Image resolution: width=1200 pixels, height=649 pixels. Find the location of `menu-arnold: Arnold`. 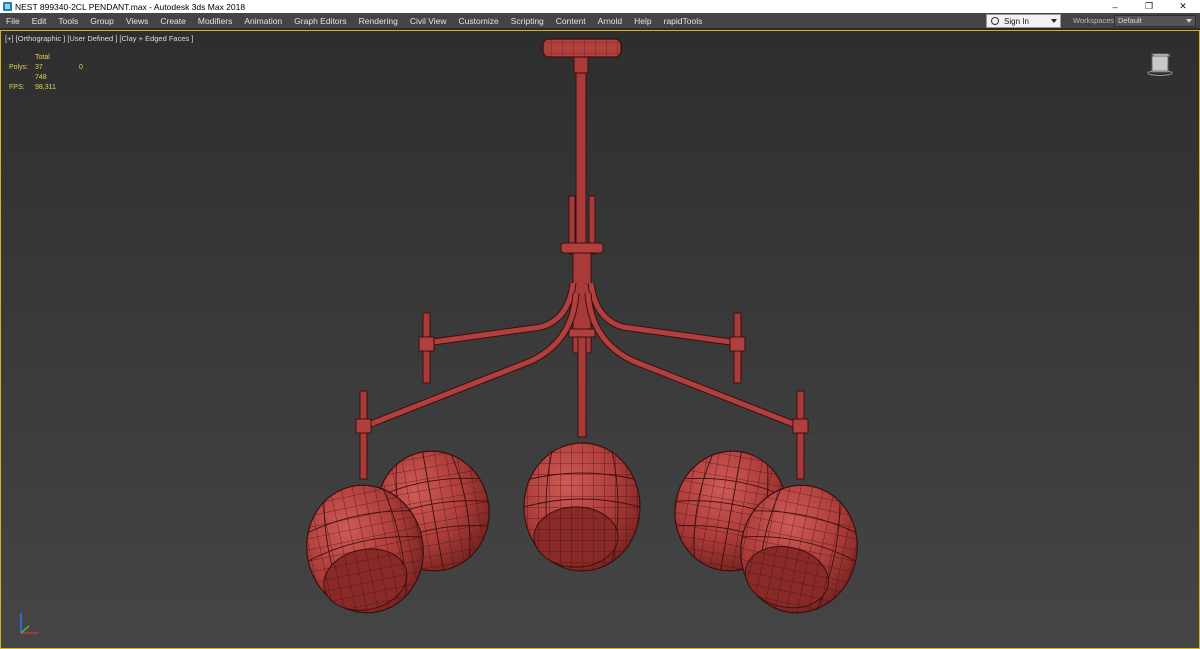

menu-arnold: Arnold is located at coordinates (610, 21).